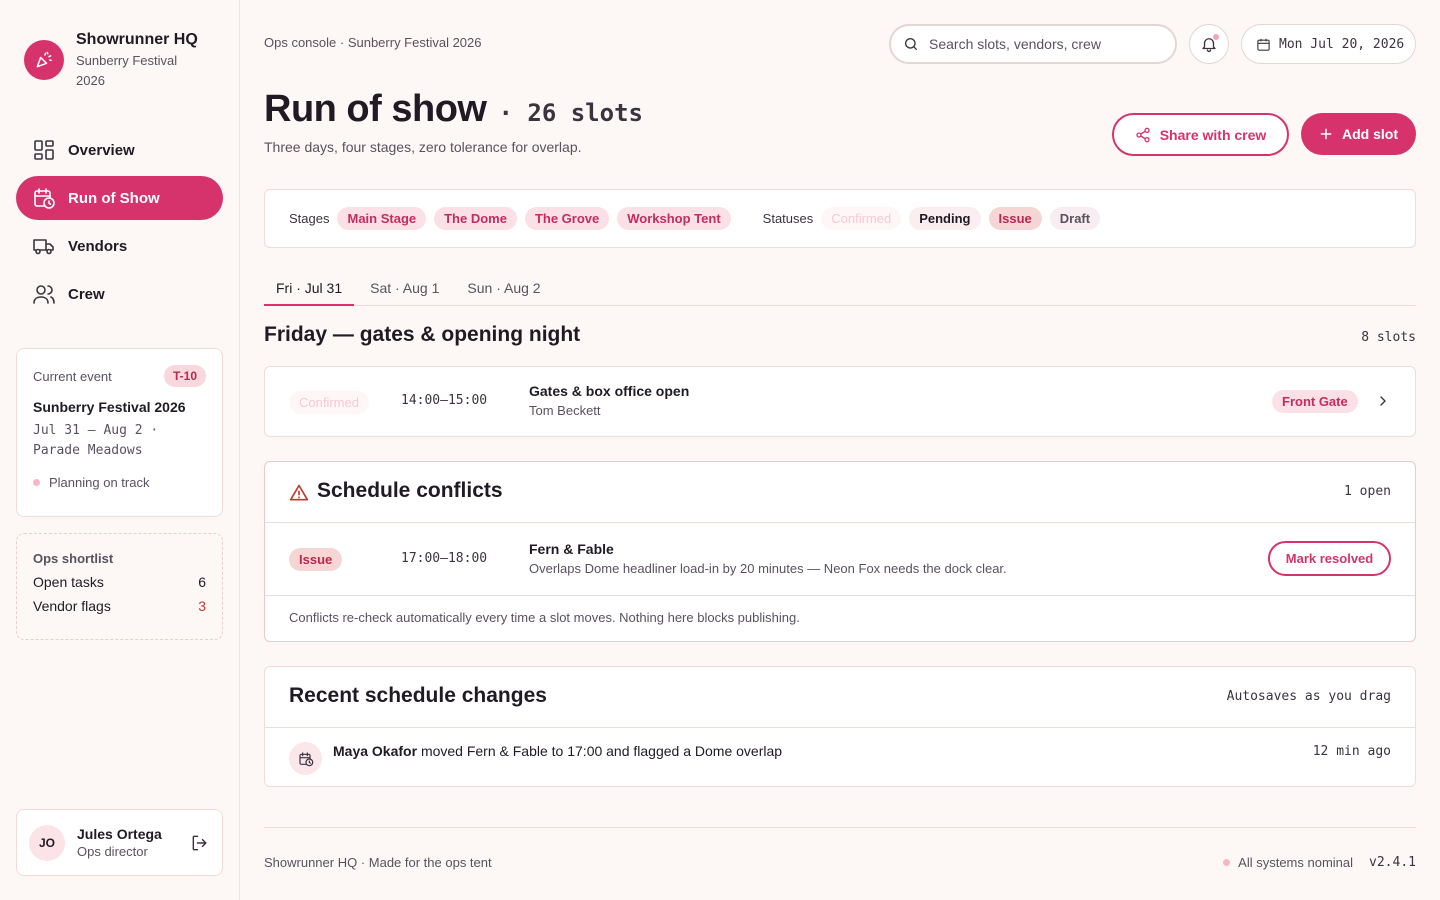  I want to click on status-badge: Confirmed, so click(329, 402).